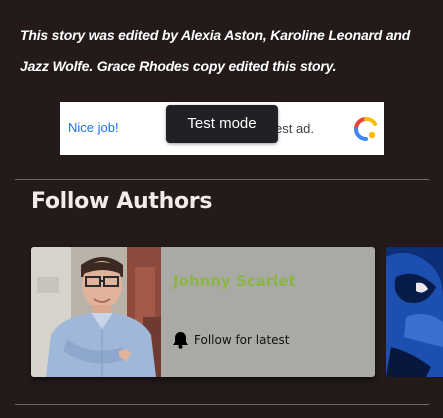  I want to click on follow-button: Follow for latest, so click(231, 340).